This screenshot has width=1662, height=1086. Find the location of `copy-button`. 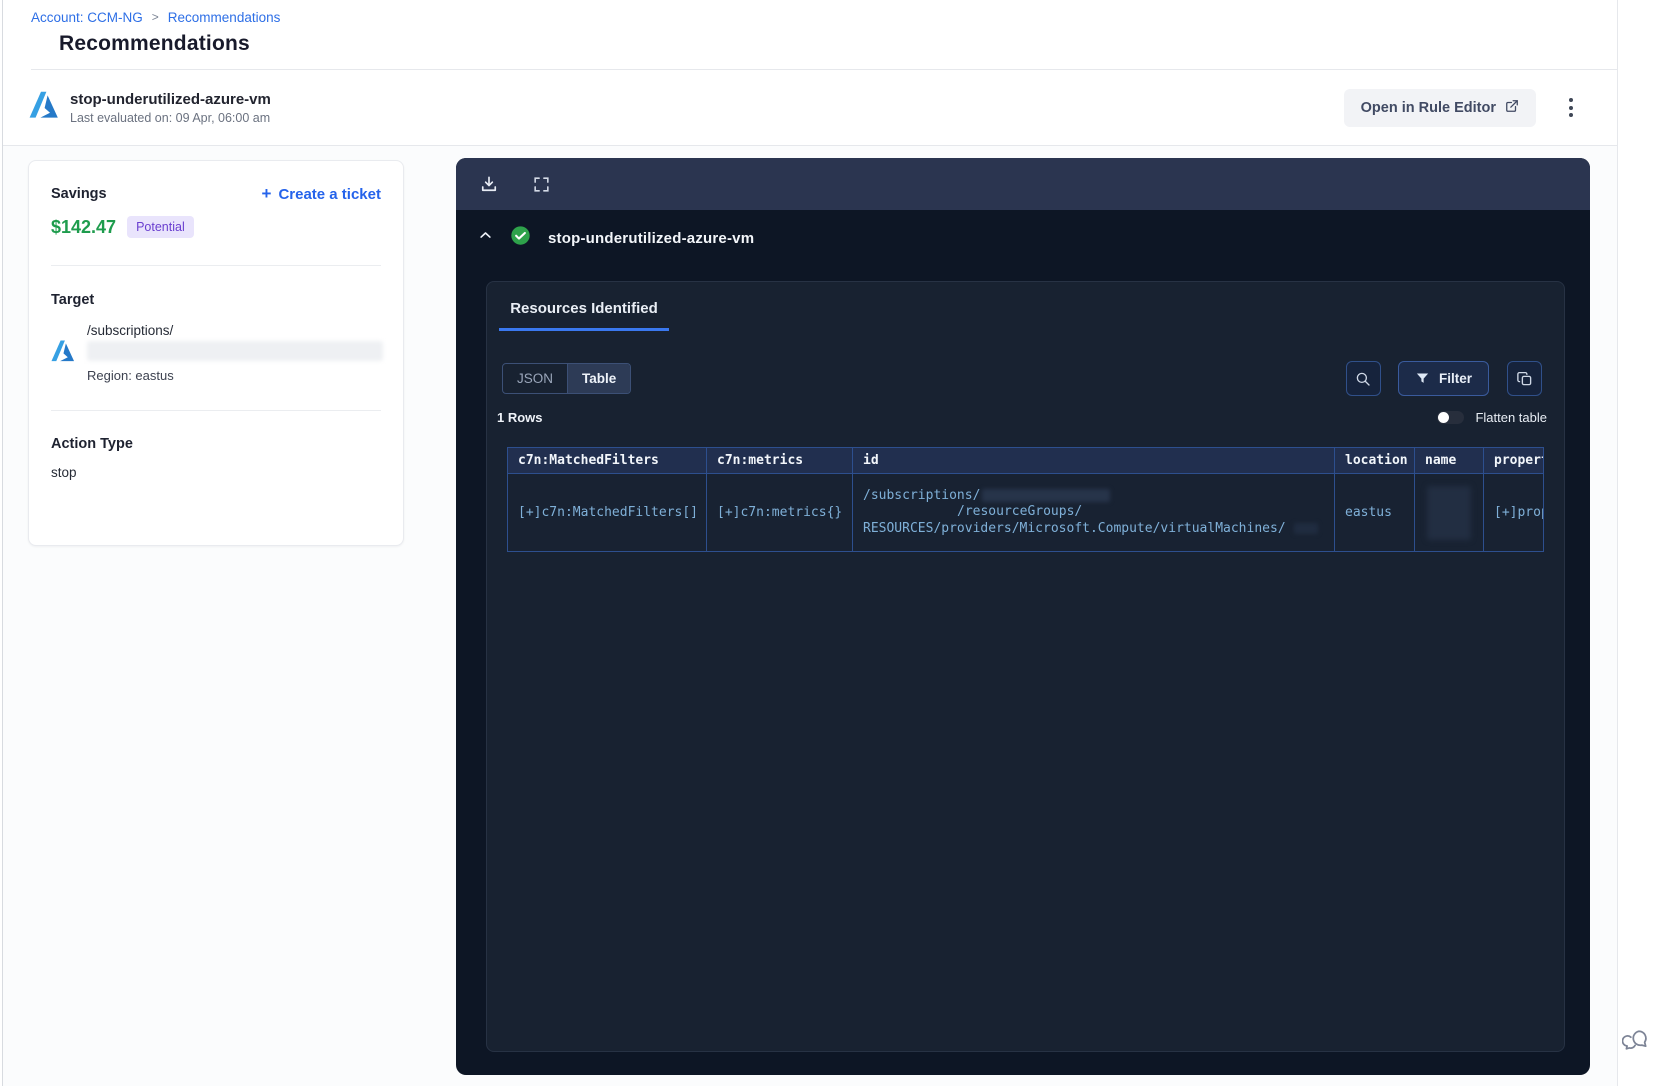

copy-button is located at coordinates (1524, 378).